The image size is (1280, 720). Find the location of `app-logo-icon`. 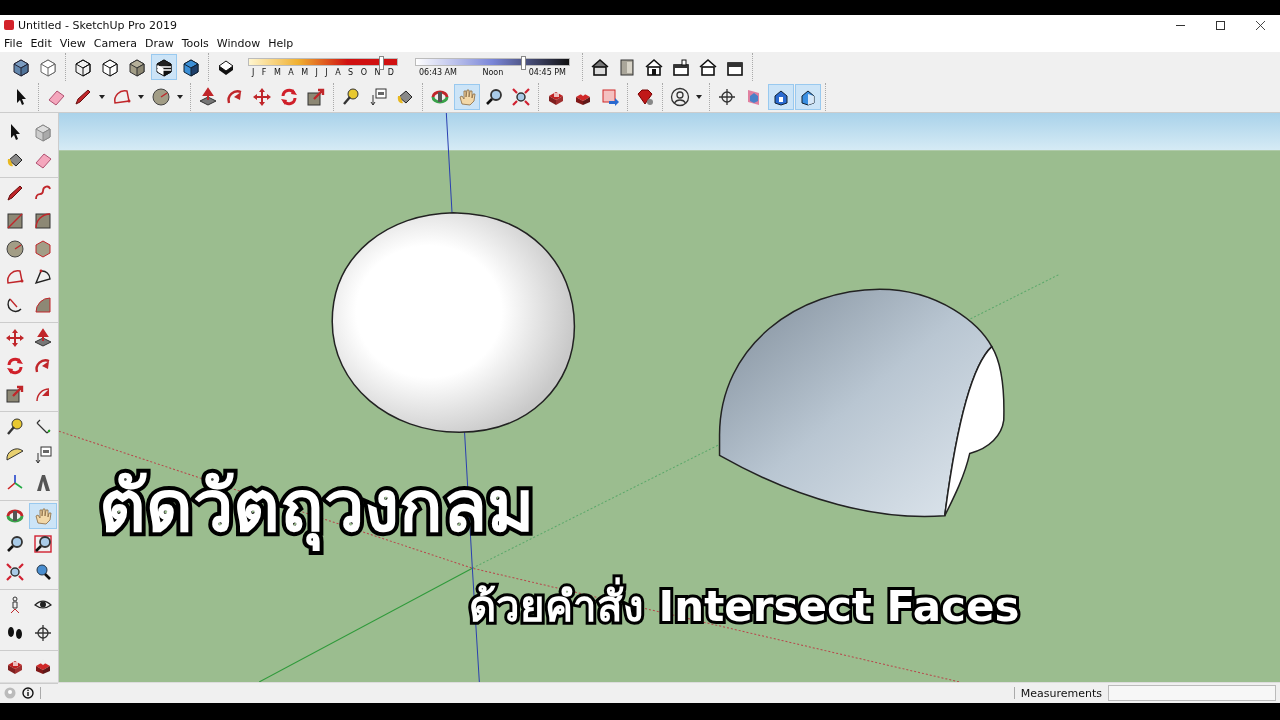

app-logo-icon is located at coordinates (9, 25).